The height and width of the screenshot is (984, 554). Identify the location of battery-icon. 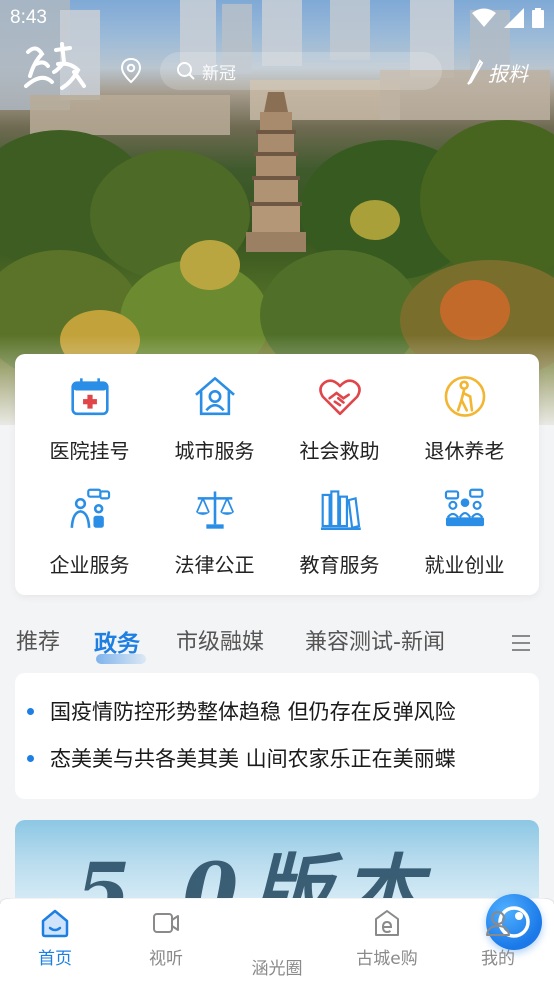
(538, 18).